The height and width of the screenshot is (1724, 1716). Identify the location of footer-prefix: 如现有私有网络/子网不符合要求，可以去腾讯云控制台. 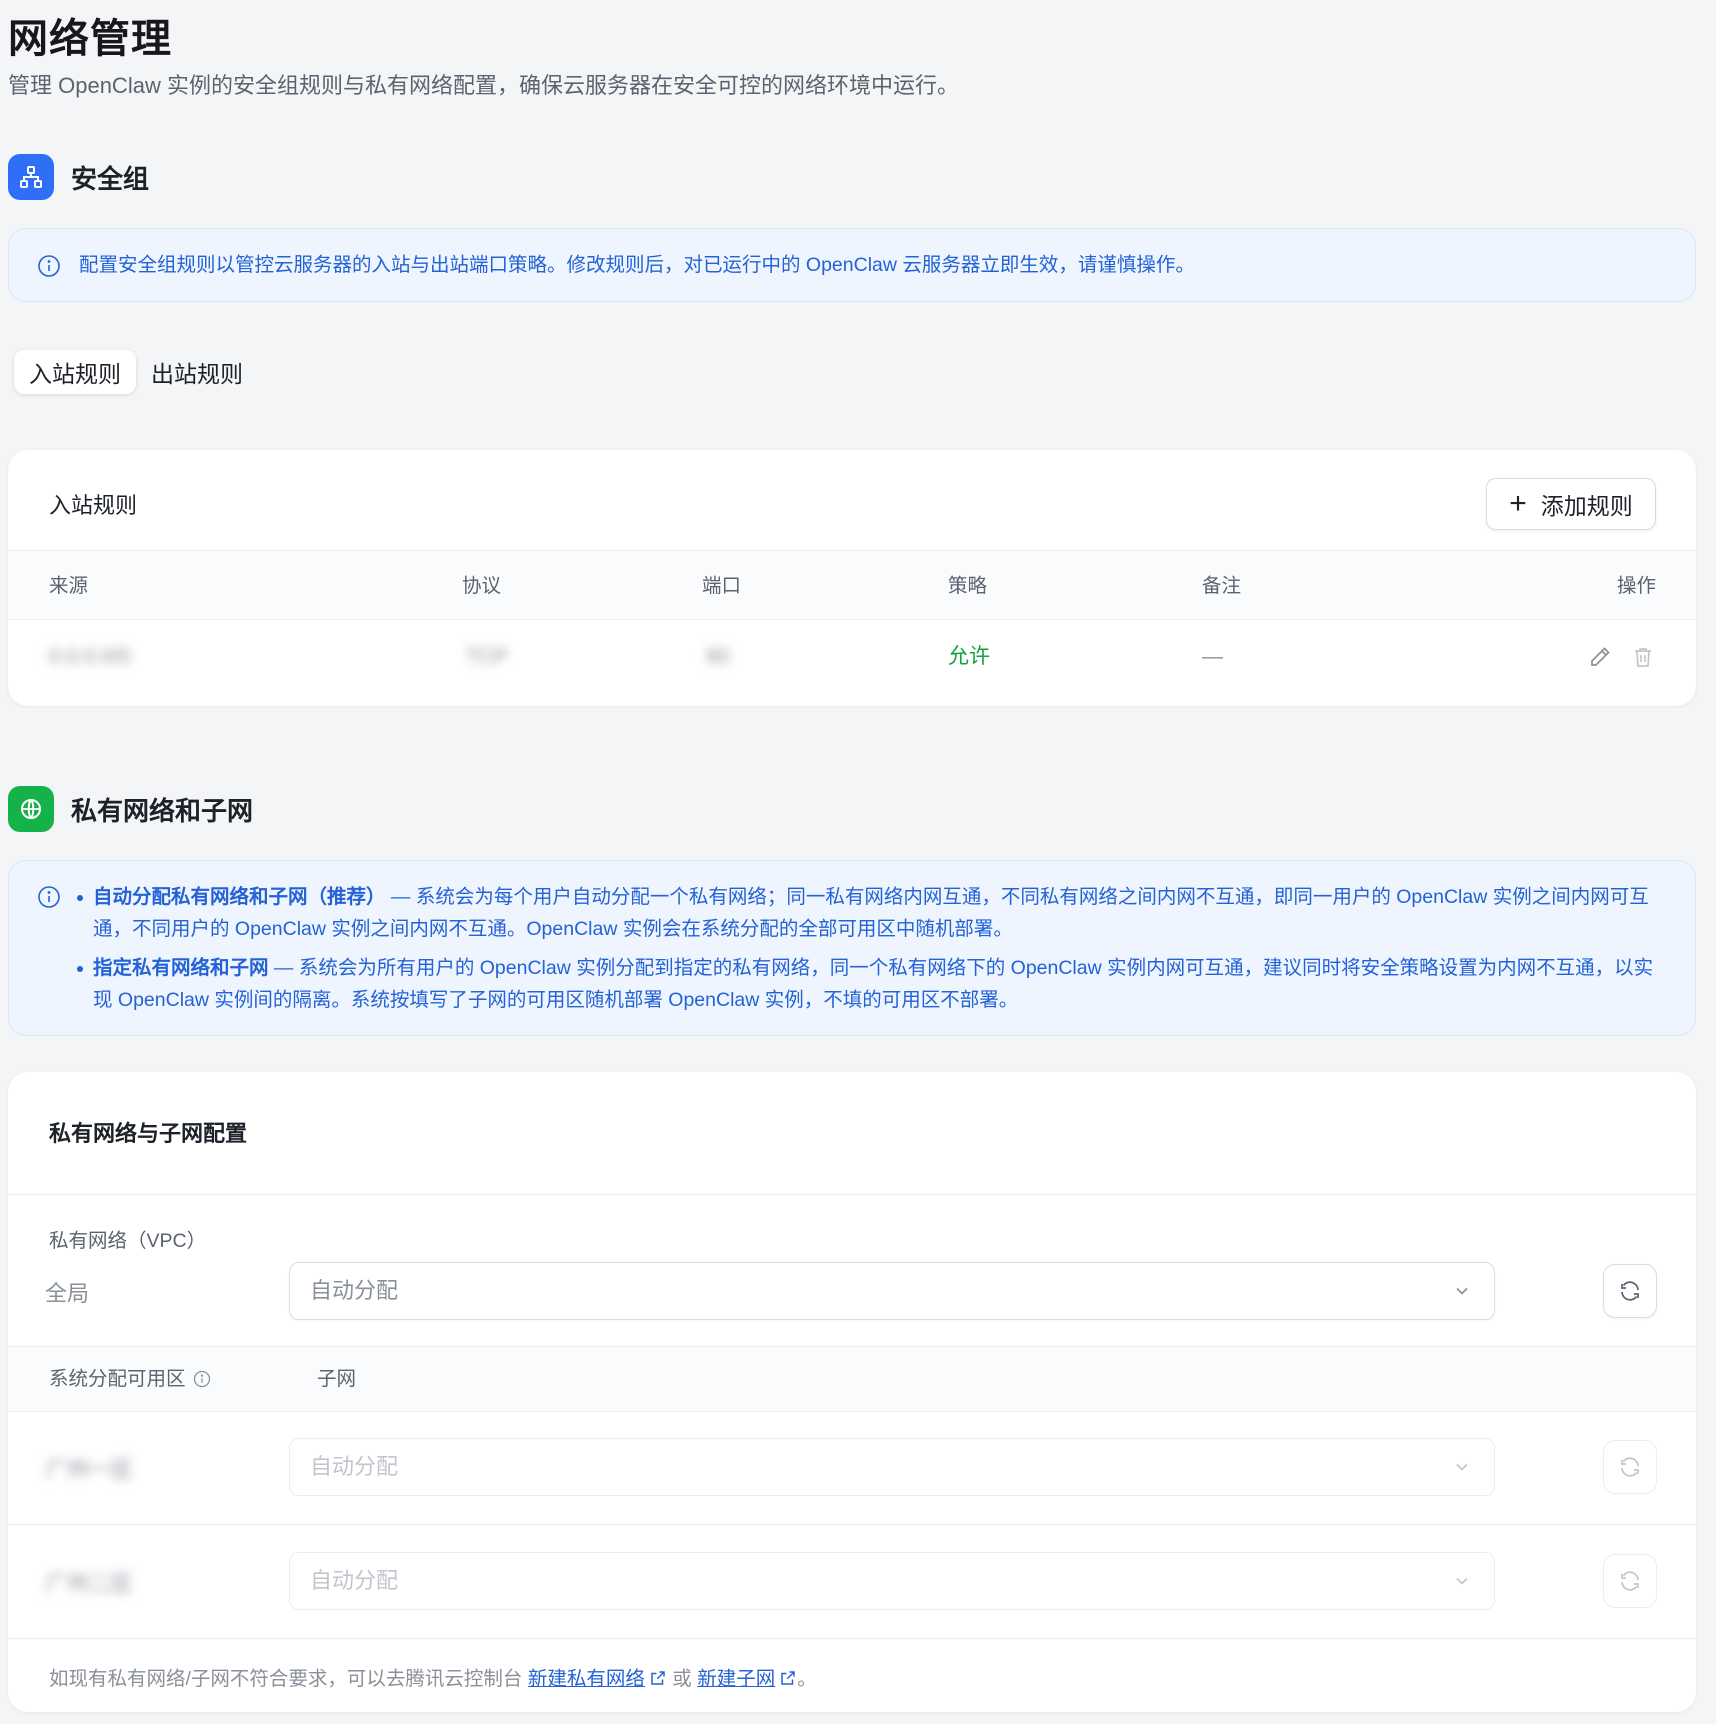
(286, 1679).